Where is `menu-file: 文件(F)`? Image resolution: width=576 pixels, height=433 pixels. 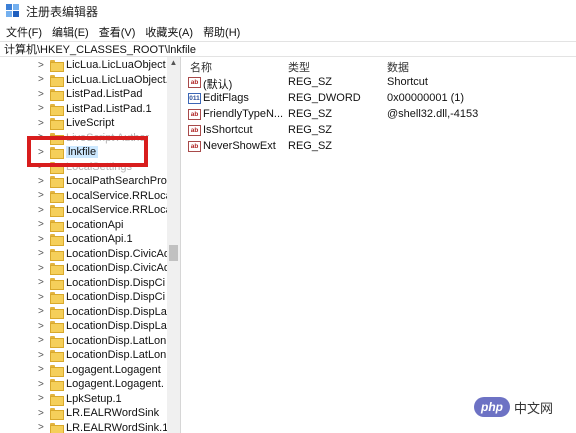 menu-file: 文件(F) is located at coordinates (24, 32).